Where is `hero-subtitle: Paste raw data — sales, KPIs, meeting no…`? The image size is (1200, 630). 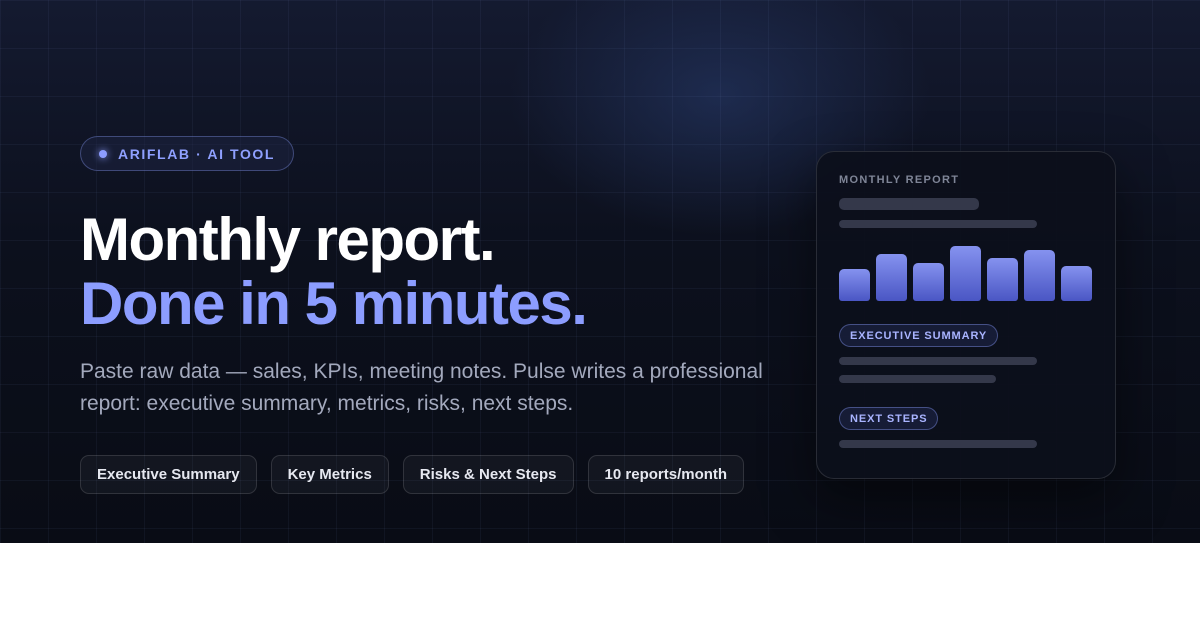
hero-subtitle: Paste raw data — sales, KPIs, meeting no… is located at coordinates (421, 387).